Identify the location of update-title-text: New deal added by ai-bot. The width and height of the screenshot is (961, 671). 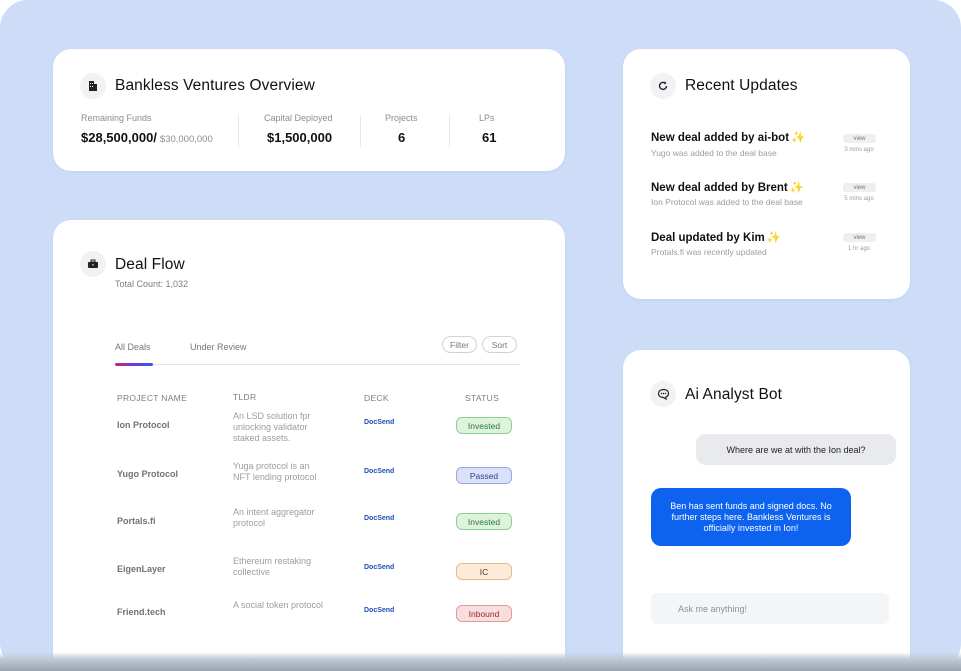
(720, 138).